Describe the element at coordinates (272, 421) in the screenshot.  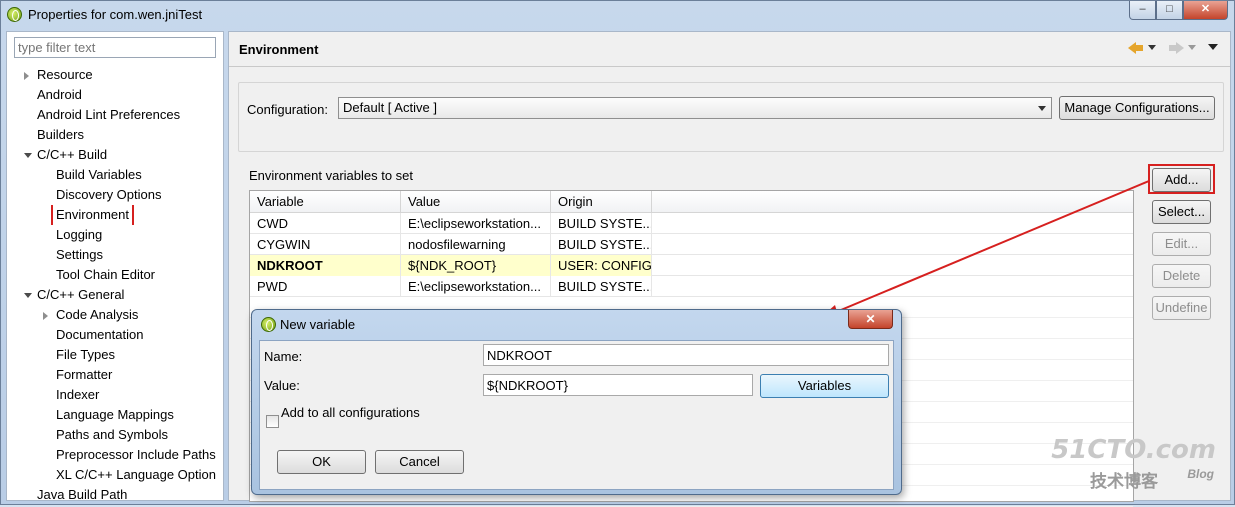
I see `add-to-all-configurations-checkbox` at that location.